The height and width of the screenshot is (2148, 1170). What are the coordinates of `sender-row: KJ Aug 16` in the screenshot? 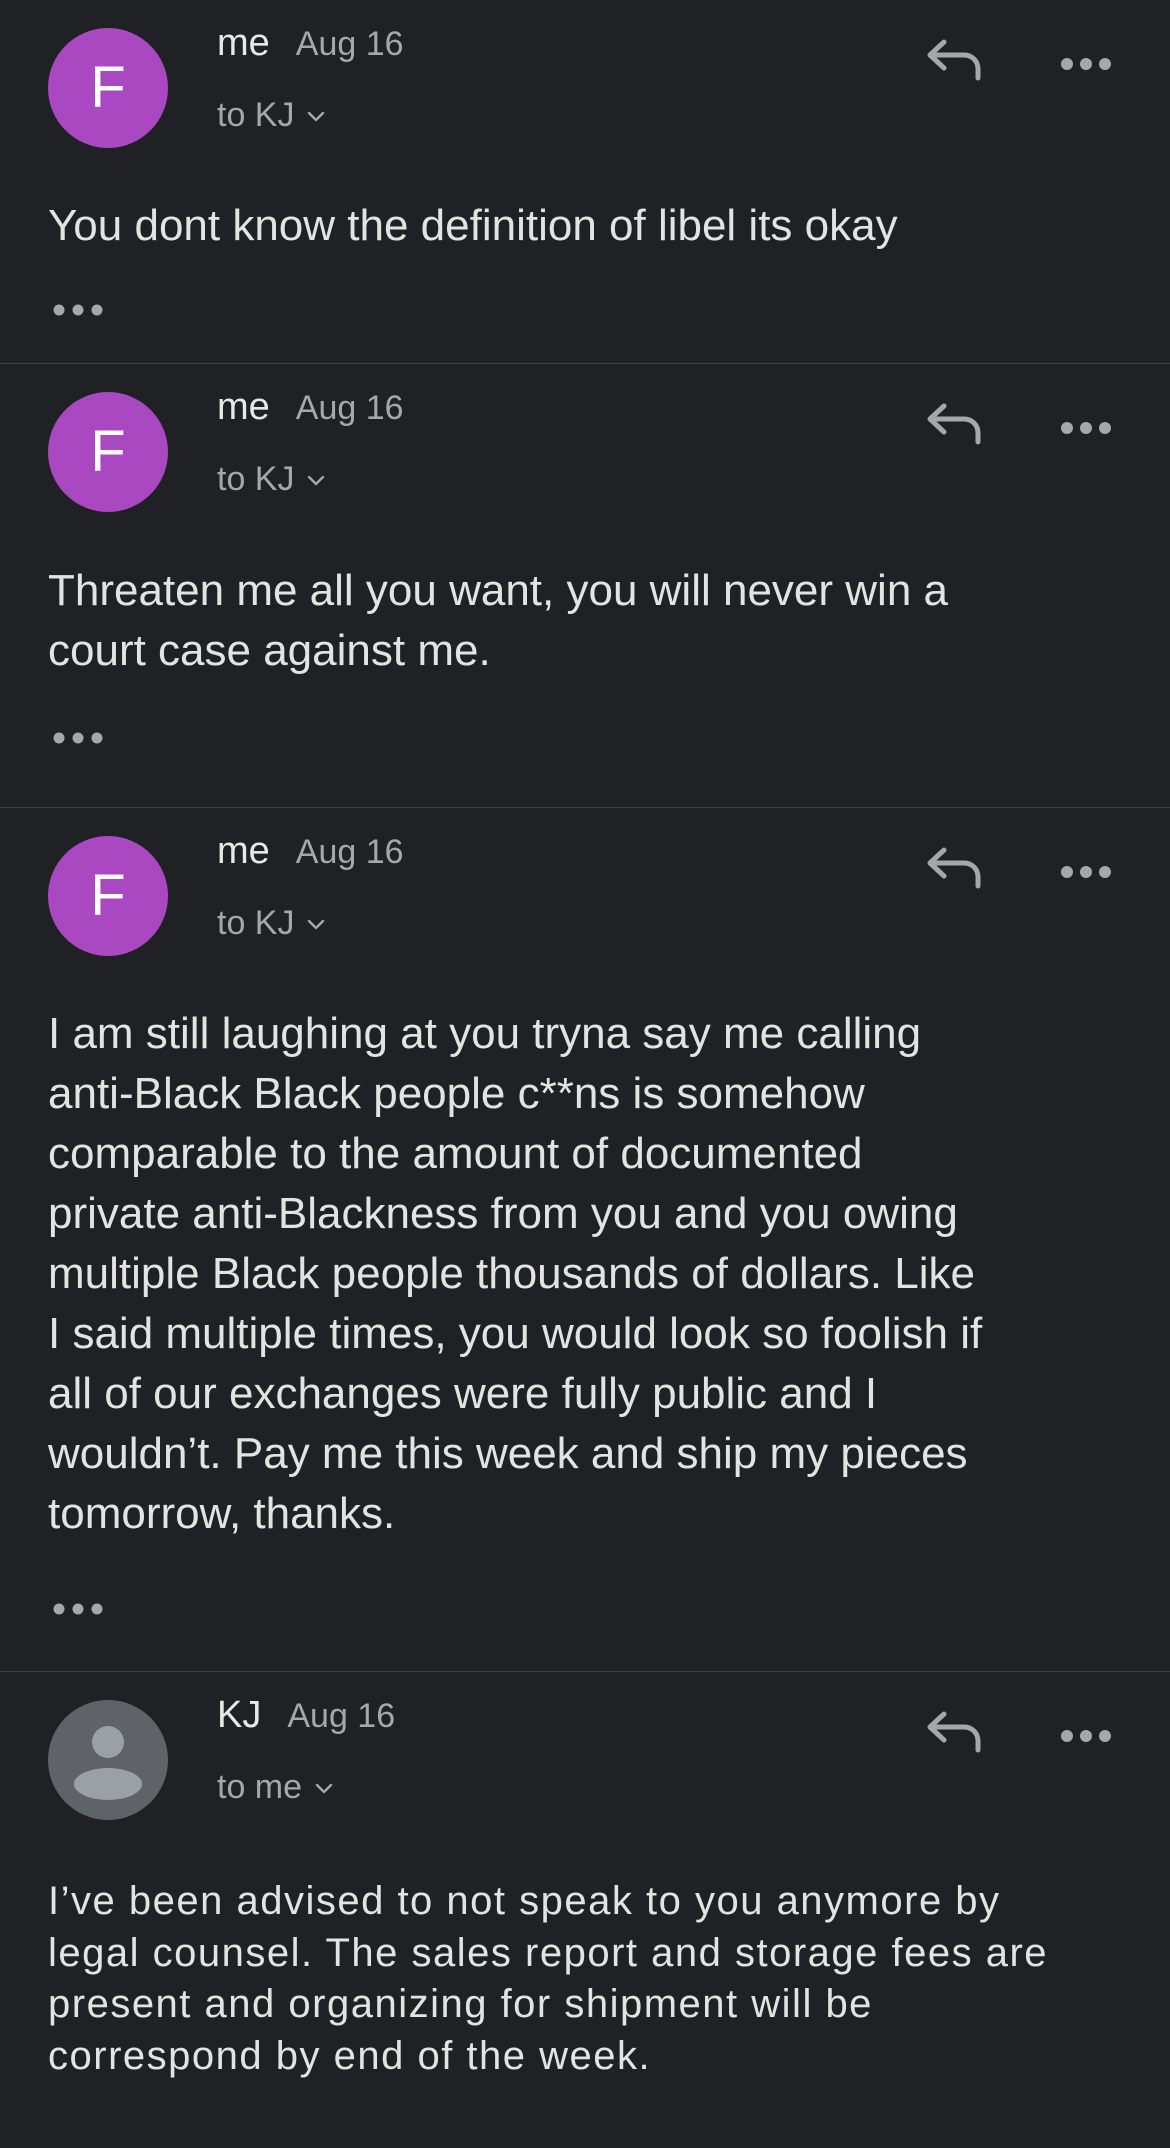 It's located at (306, 1715).